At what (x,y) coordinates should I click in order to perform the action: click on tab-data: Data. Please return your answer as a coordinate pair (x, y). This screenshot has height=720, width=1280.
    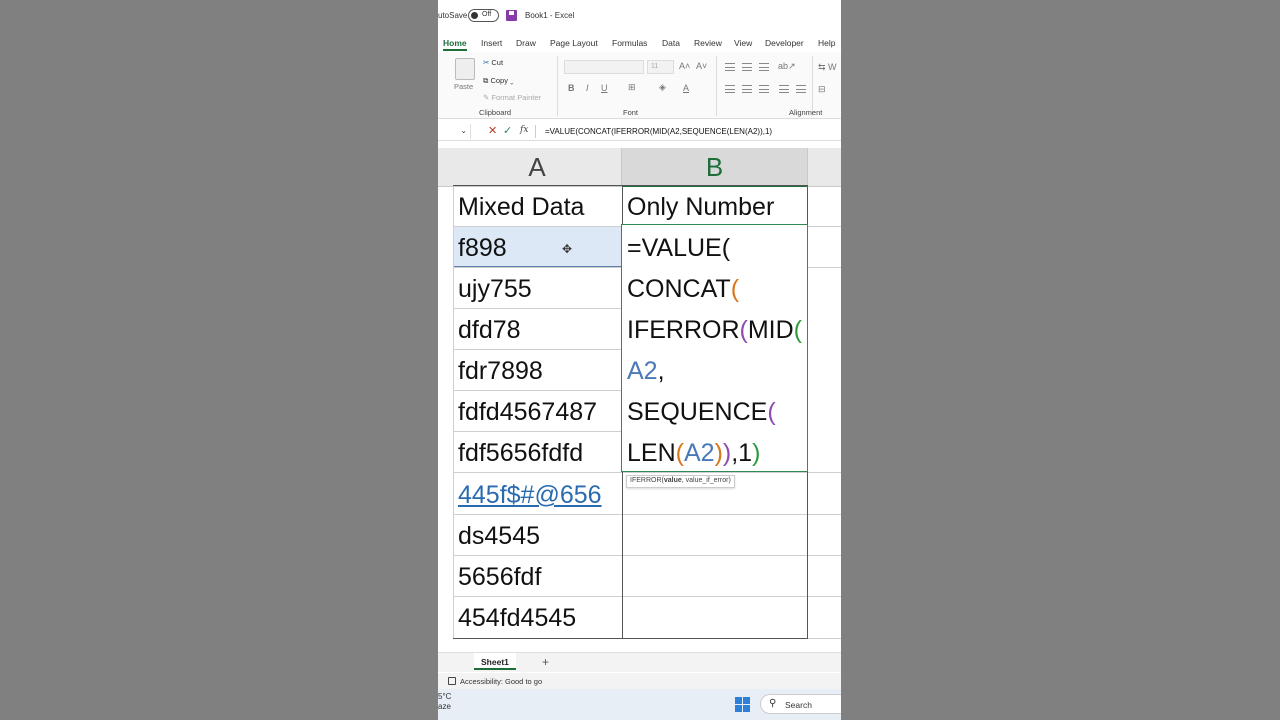
    Looking at the image, I should click on (671, 43).